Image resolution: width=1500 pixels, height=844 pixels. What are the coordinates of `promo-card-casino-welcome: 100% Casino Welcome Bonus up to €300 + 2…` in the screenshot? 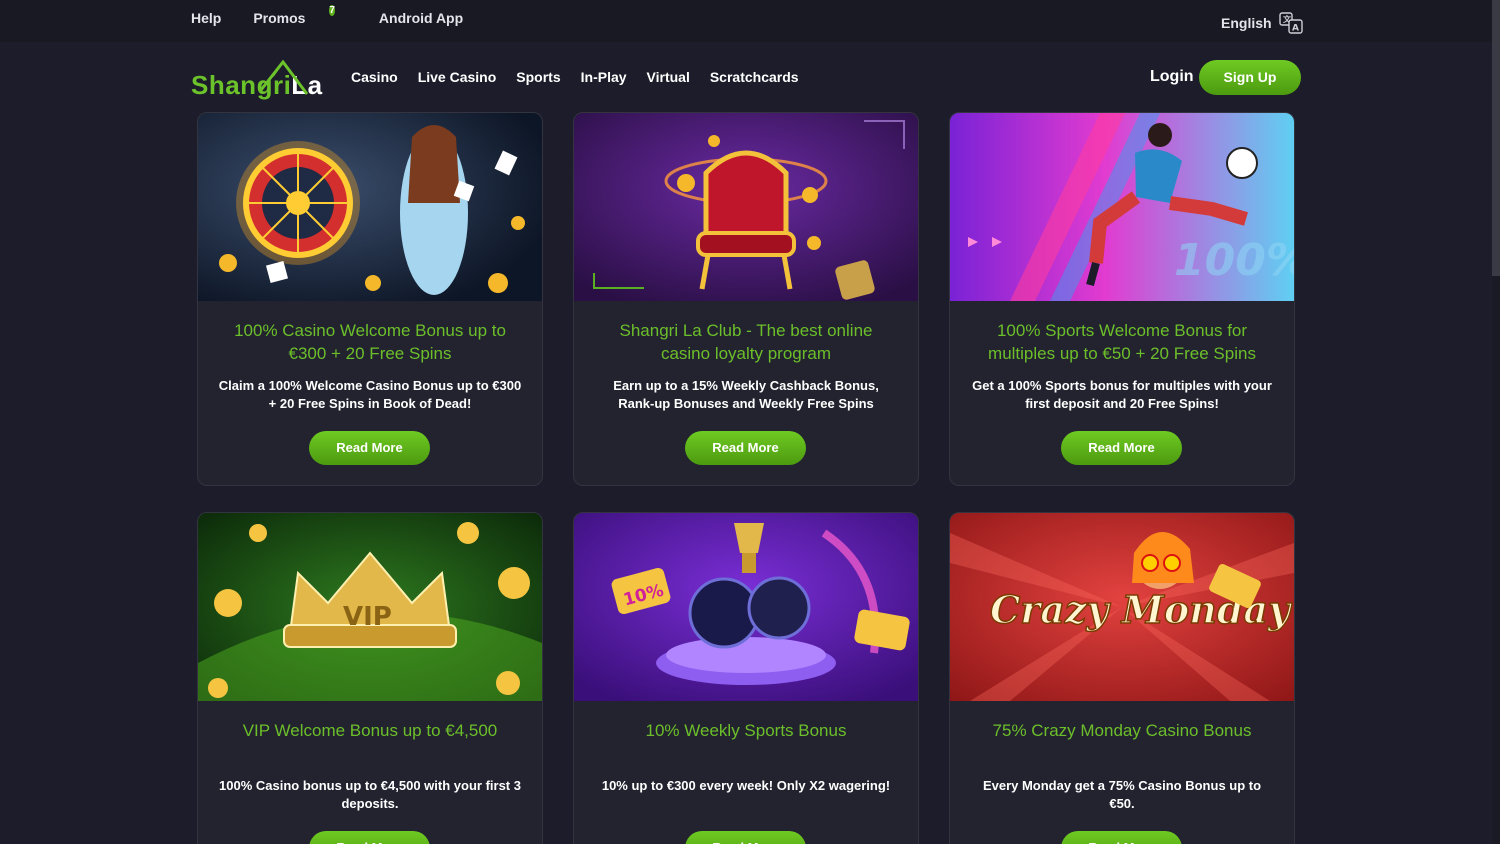 It's located at (370, 299).